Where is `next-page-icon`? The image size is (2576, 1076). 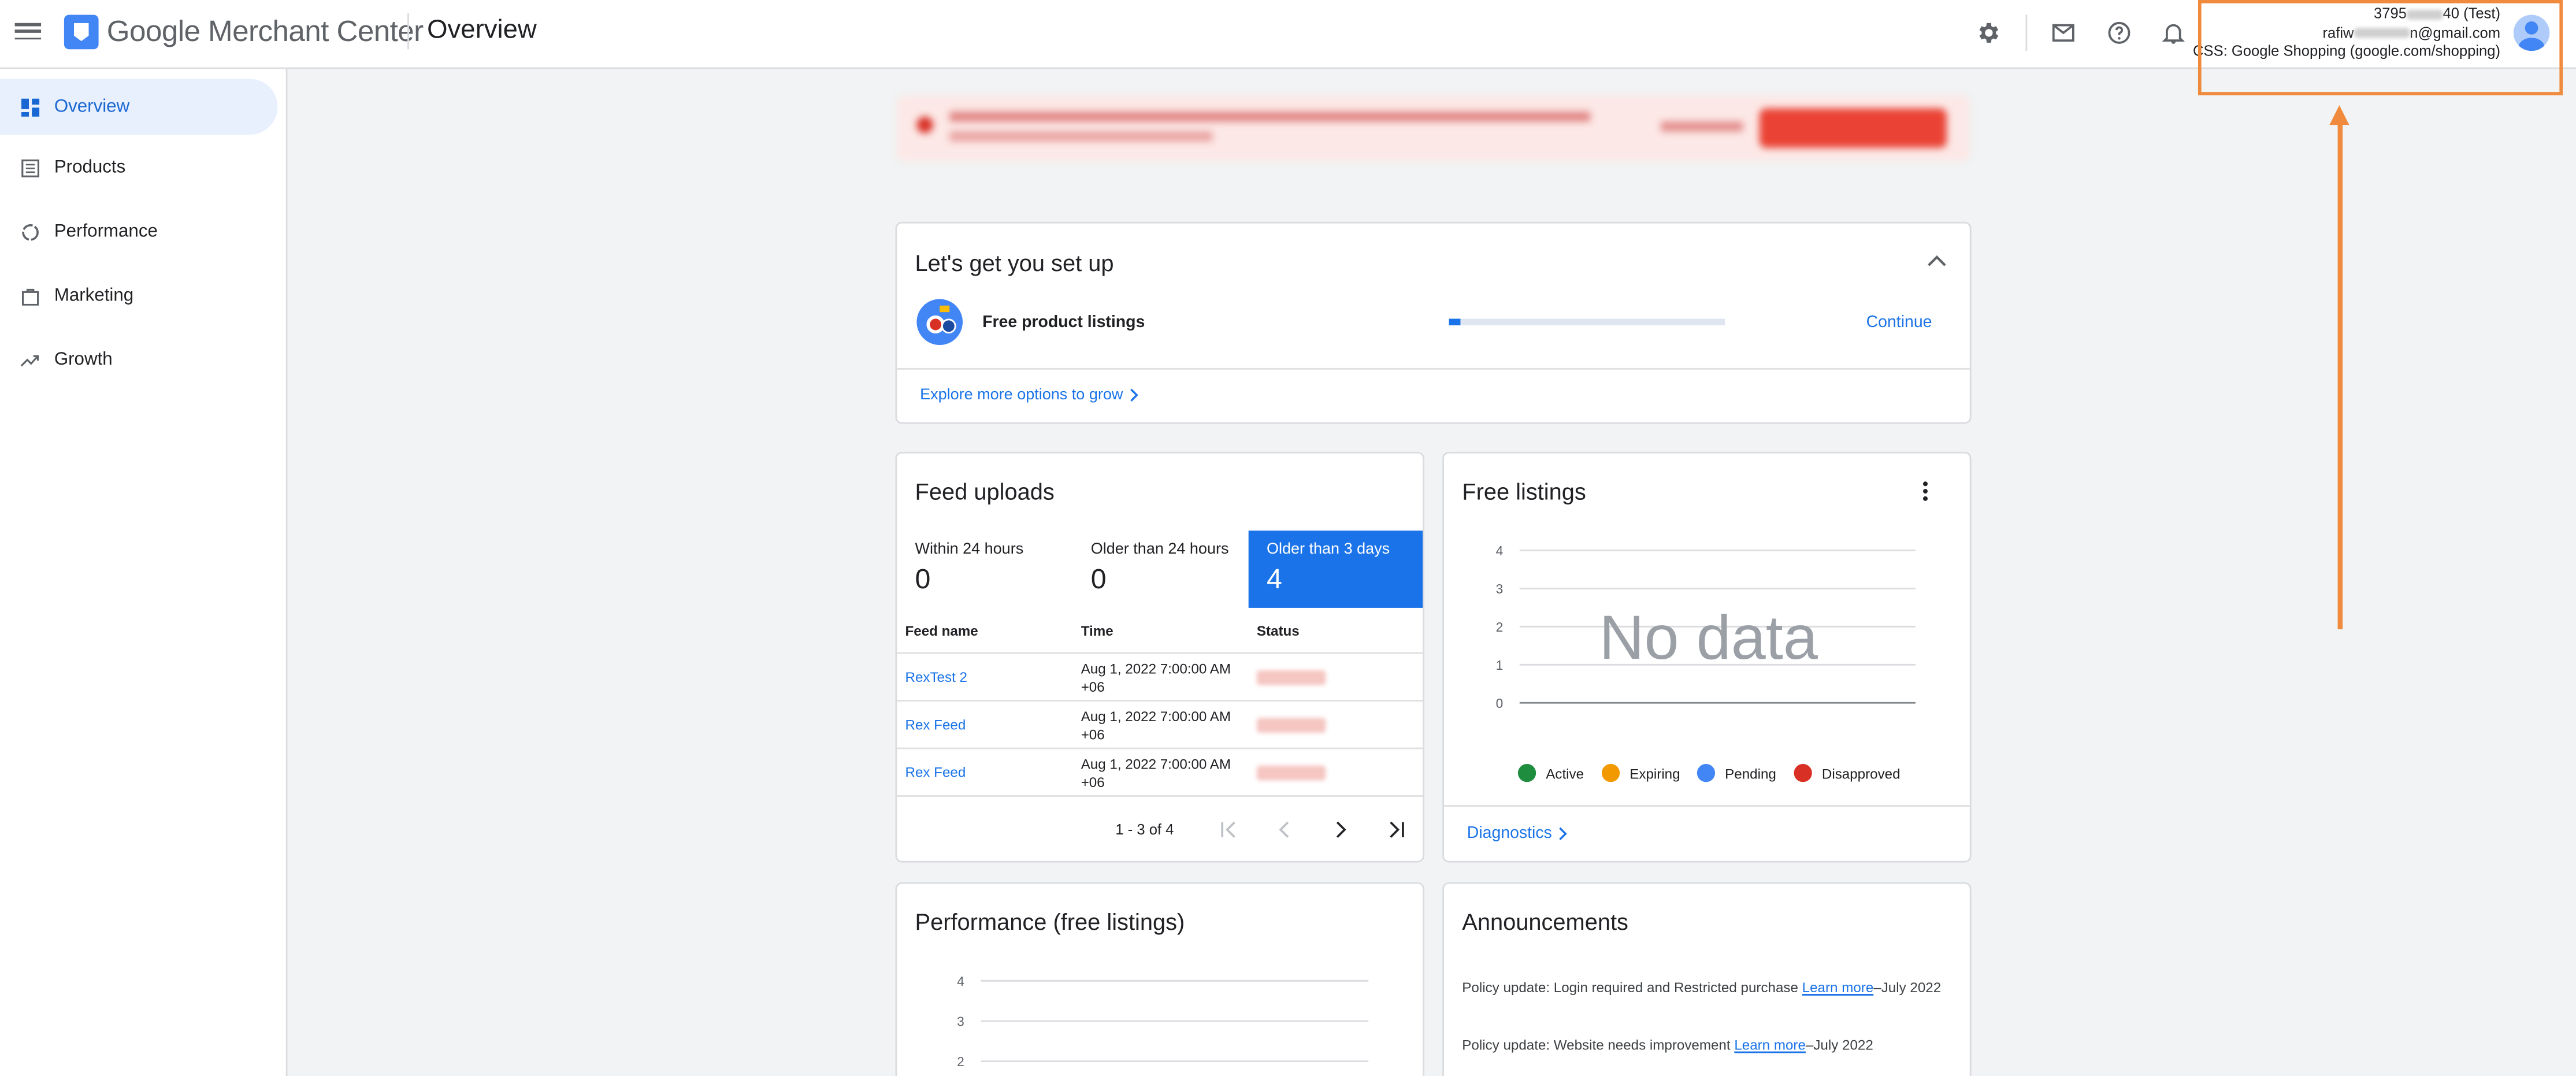 next-page-icon is located at coordinates (1340, 829).